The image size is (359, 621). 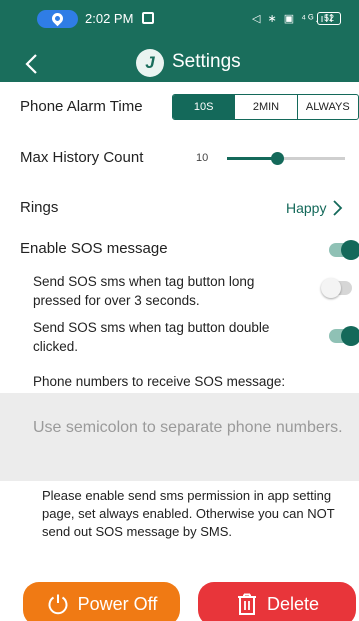 What do you see at coordinates (159, 381) in the screenshot?
I see `phone-numbers-label: Phone numbers to receive SOS message:` at bounding box center [159, 381].